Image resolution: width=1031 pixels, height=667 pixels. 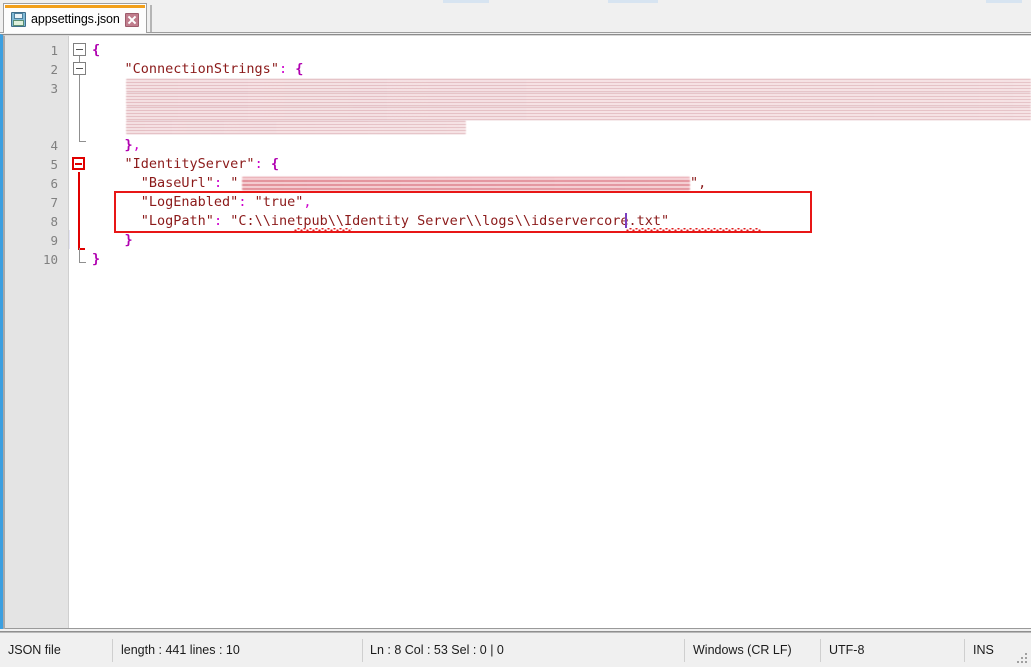 What do you see at coordinates (79, 255) in the screenshot?
I see `fold-connector-outer` at bounding box center [79, 255].